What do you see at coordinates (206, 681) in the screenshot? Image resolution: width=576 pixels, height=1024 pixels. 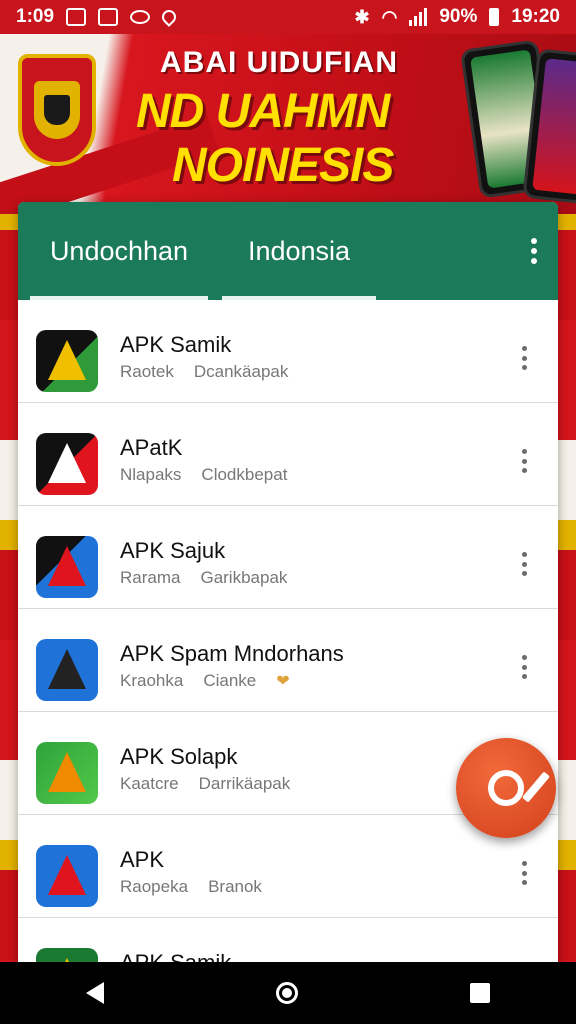 I see `app-subtitle: Kraohka Cianke ❤` at bounding box center [206, 681].